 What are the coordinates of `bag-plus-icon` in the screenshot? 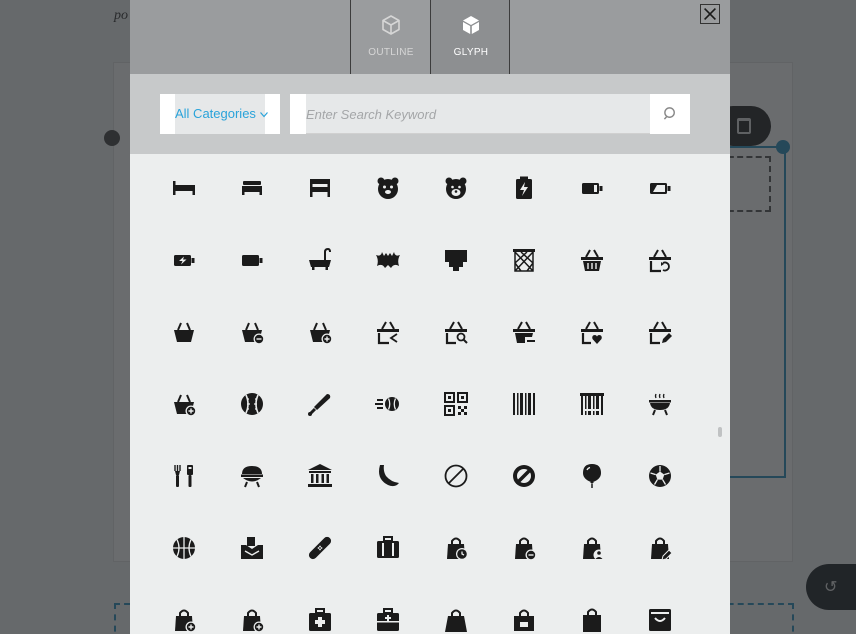 It's located at (254, 621).